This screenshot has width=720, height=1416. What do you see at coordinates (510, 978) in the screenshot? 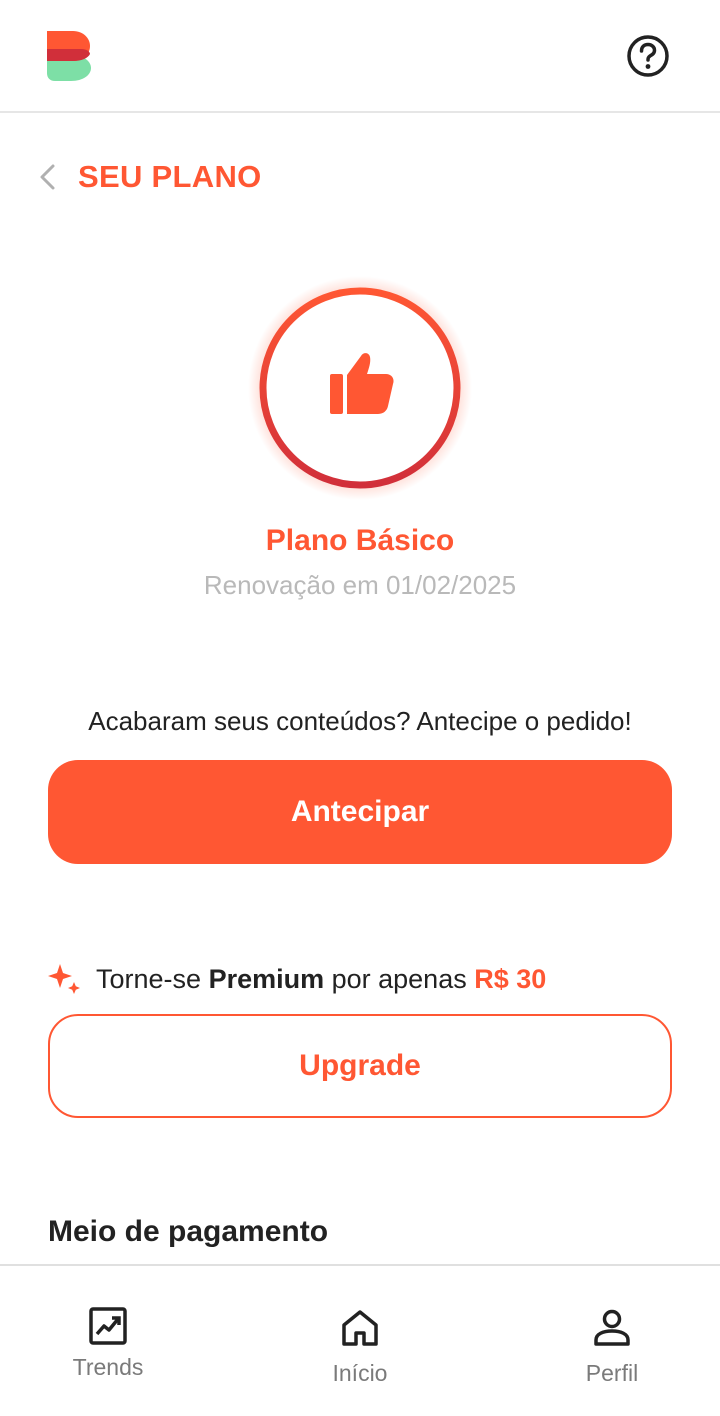
I see `premium-price: R$ 30` at bounding box center [510, 978].